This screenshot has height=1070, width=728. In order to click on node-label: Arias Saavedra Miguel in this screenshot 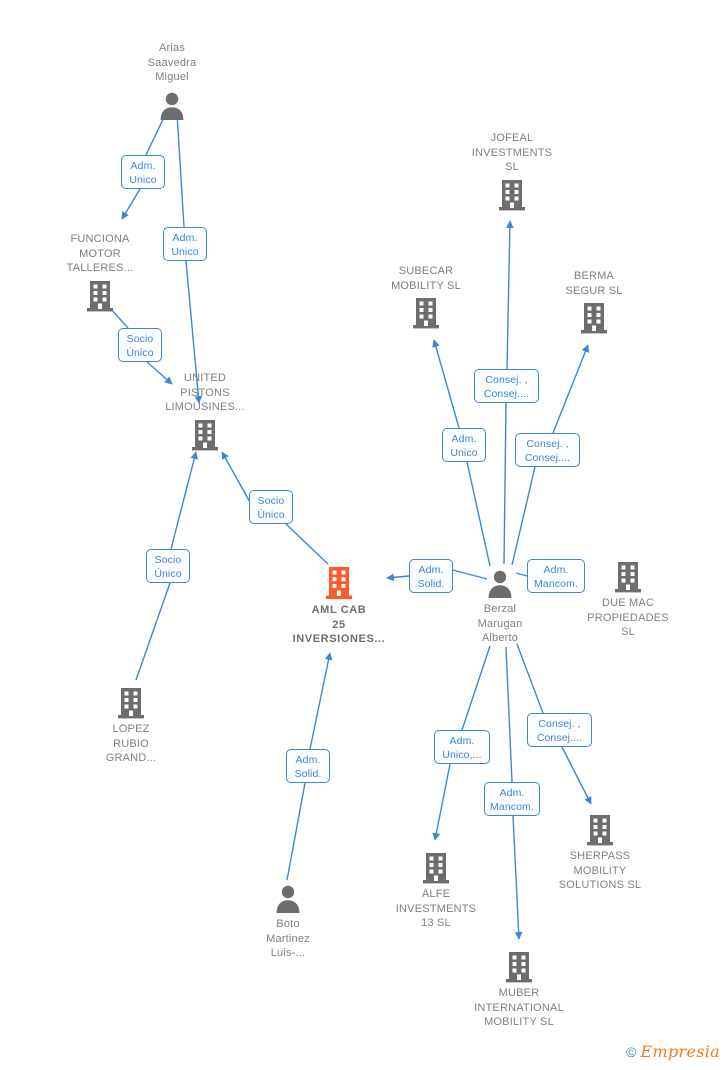, I will do `click(172, 63)`.